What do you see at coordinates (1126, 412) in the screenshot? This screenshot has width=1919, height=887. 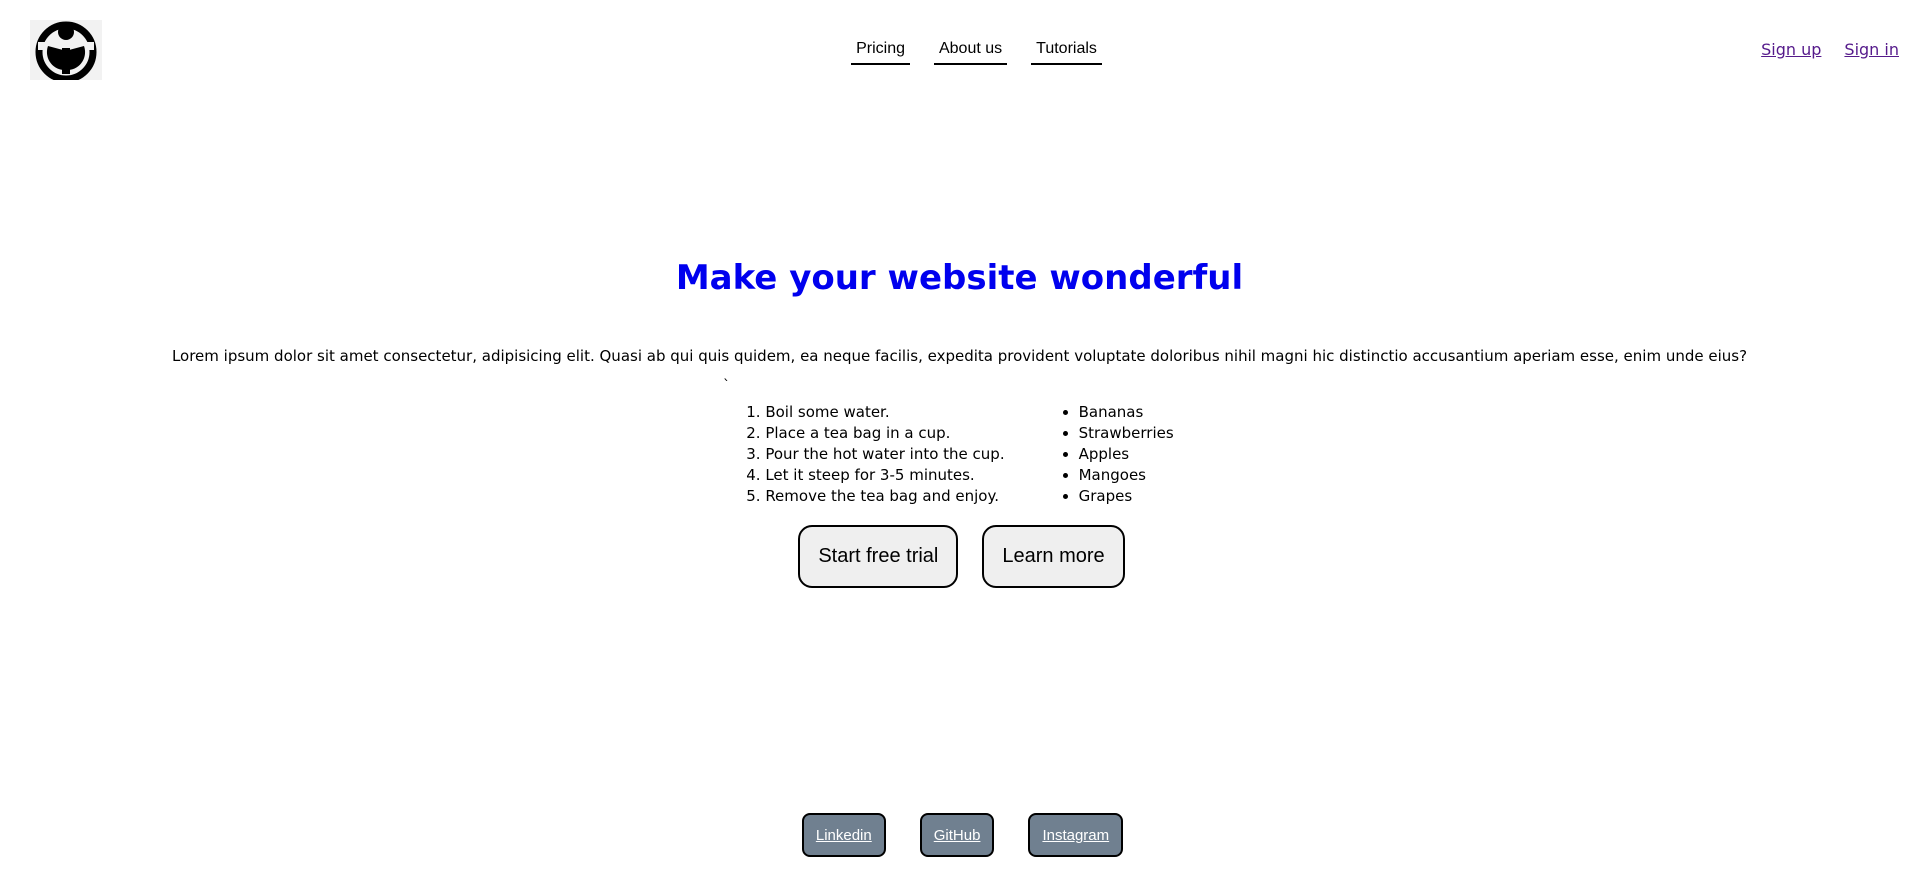 I see `list-item: Bananas` at bounding box center [1126, 412].